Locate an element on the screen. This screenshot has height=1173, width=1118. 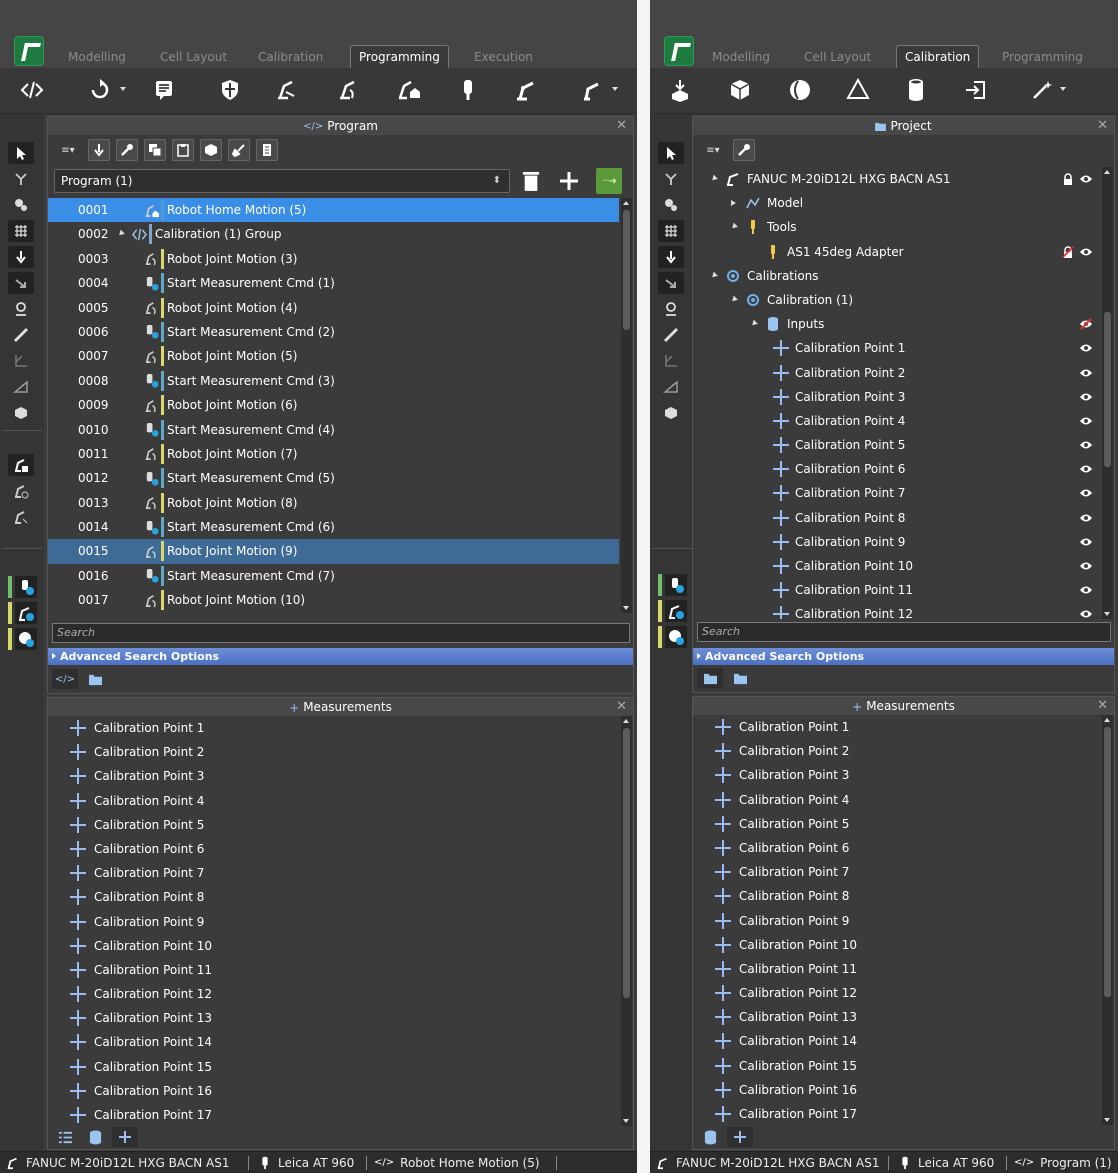
project-tree-item: Calibrations is located at coordinates (896, 276).